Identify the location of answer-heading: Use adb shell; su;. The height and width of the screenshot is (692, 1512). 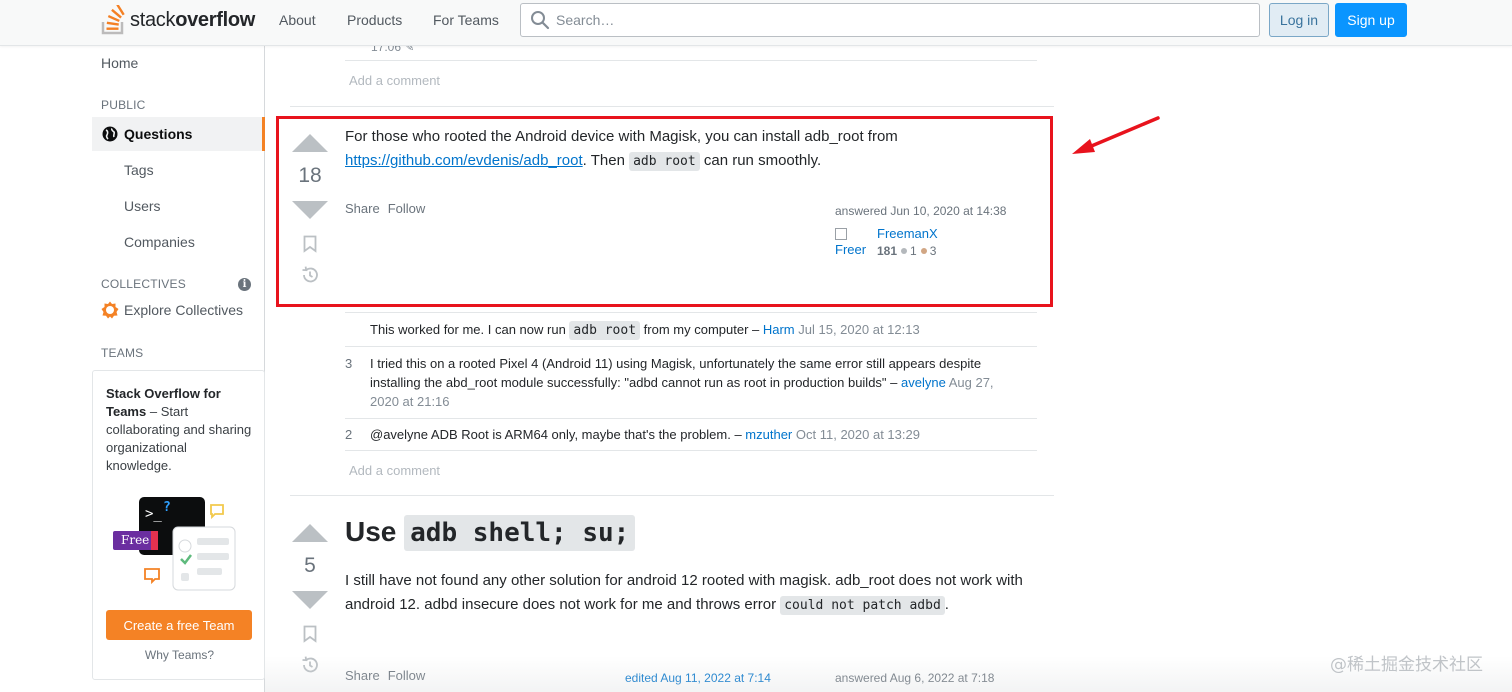
(490, 532).